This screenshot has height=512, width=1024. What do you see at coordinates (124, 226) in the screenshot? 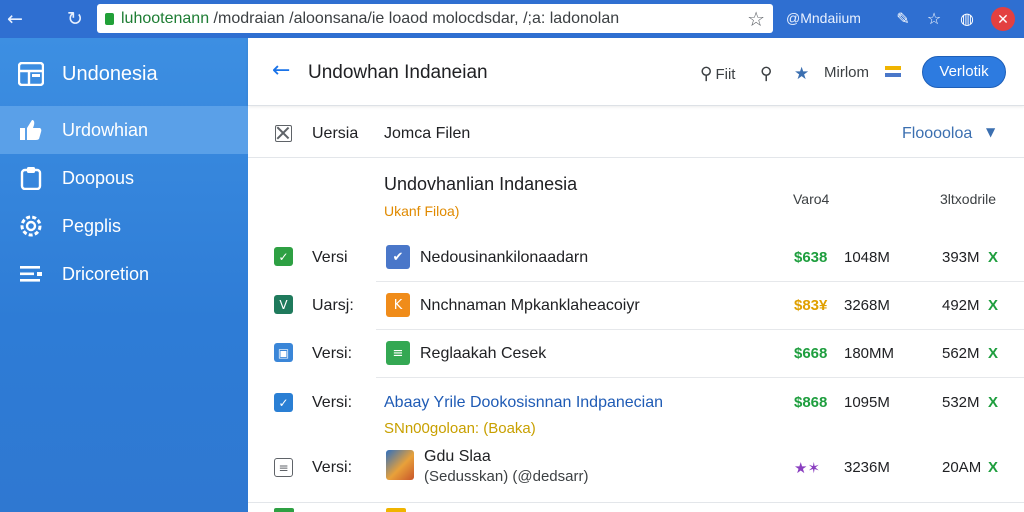
I see `sidebar-item-pegplis: Pegplis` at bounding box center [124, 226].